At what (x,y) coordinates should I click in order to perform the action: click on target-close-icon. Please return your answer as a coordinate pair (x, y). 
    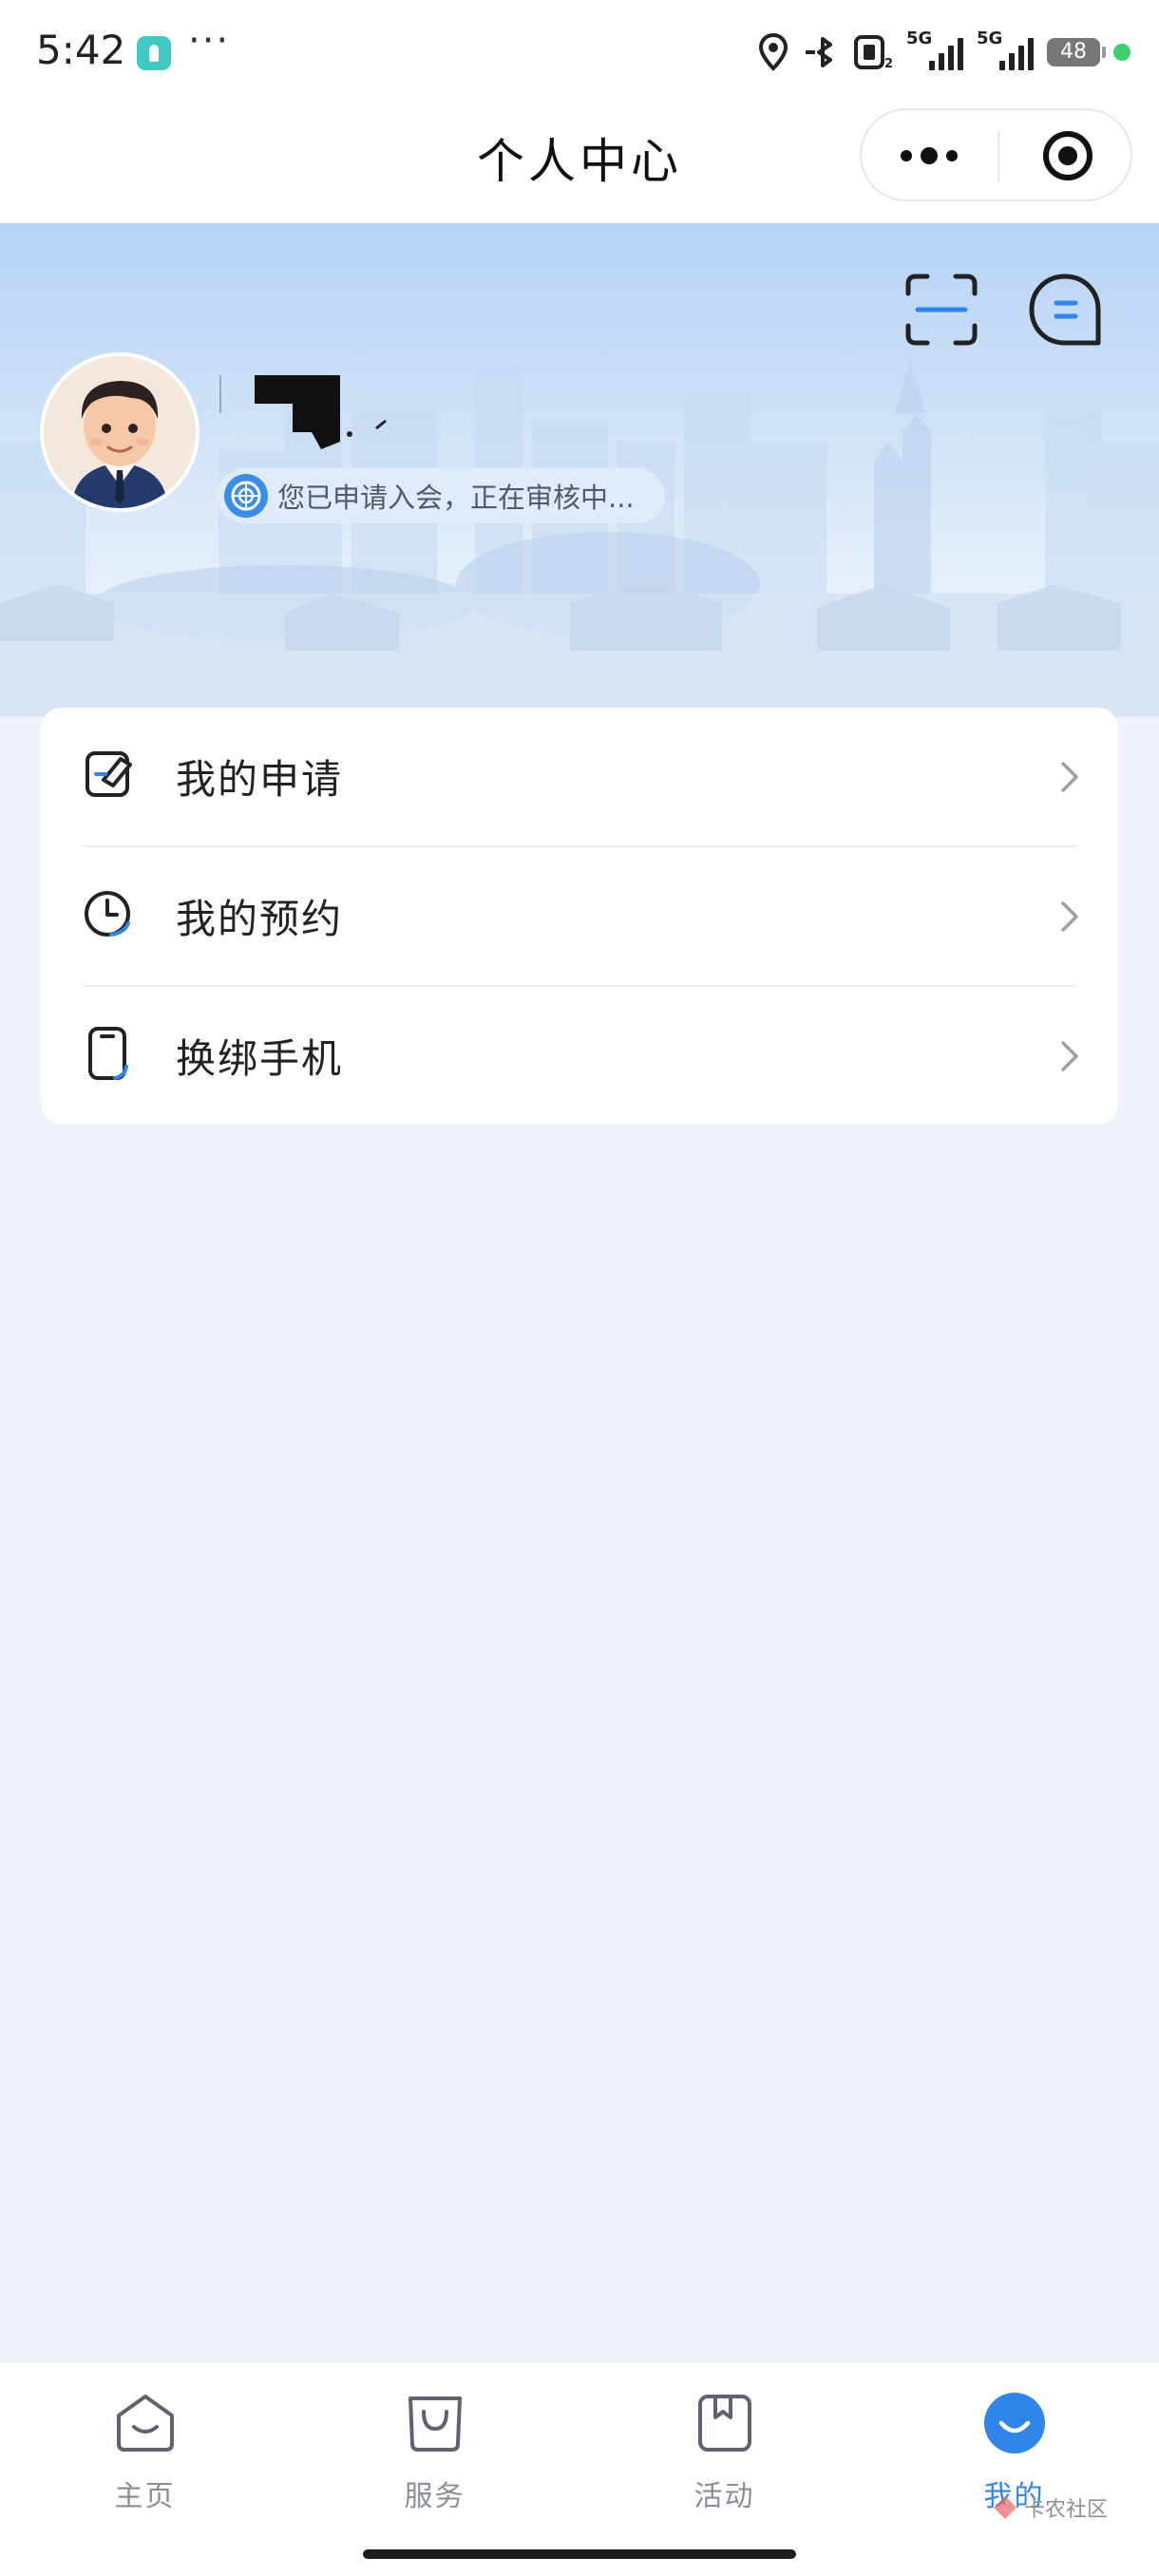
    Looking at the image, I should click on (1067, 155).